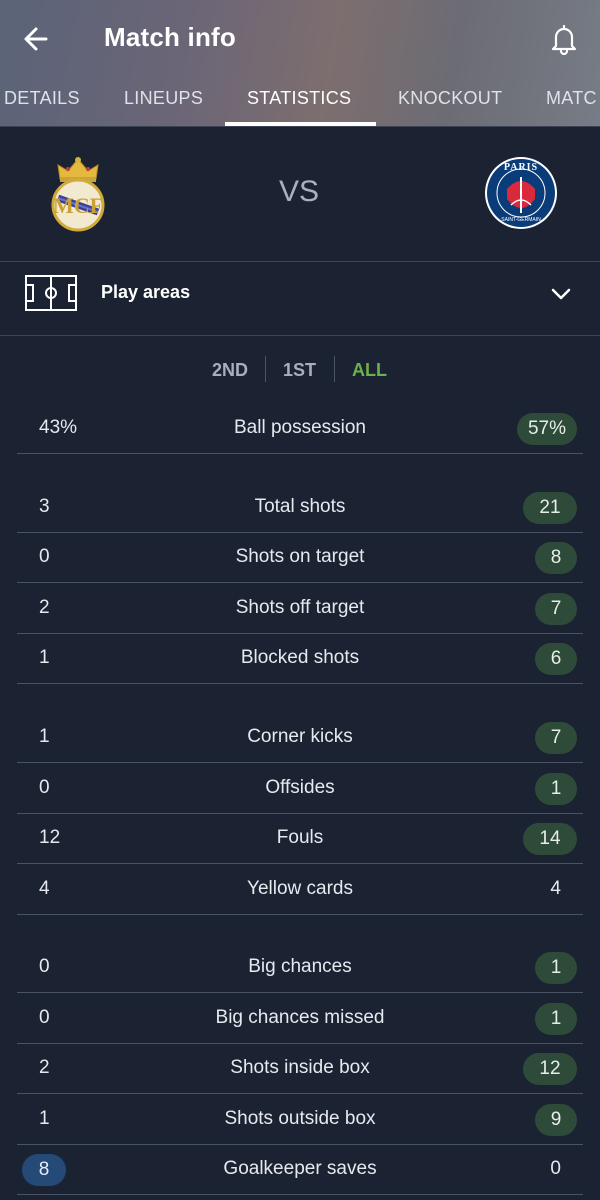 This screenshot has height=1200, width=600. I want to click on stat-label: Corner kicks, so click(300, 736).